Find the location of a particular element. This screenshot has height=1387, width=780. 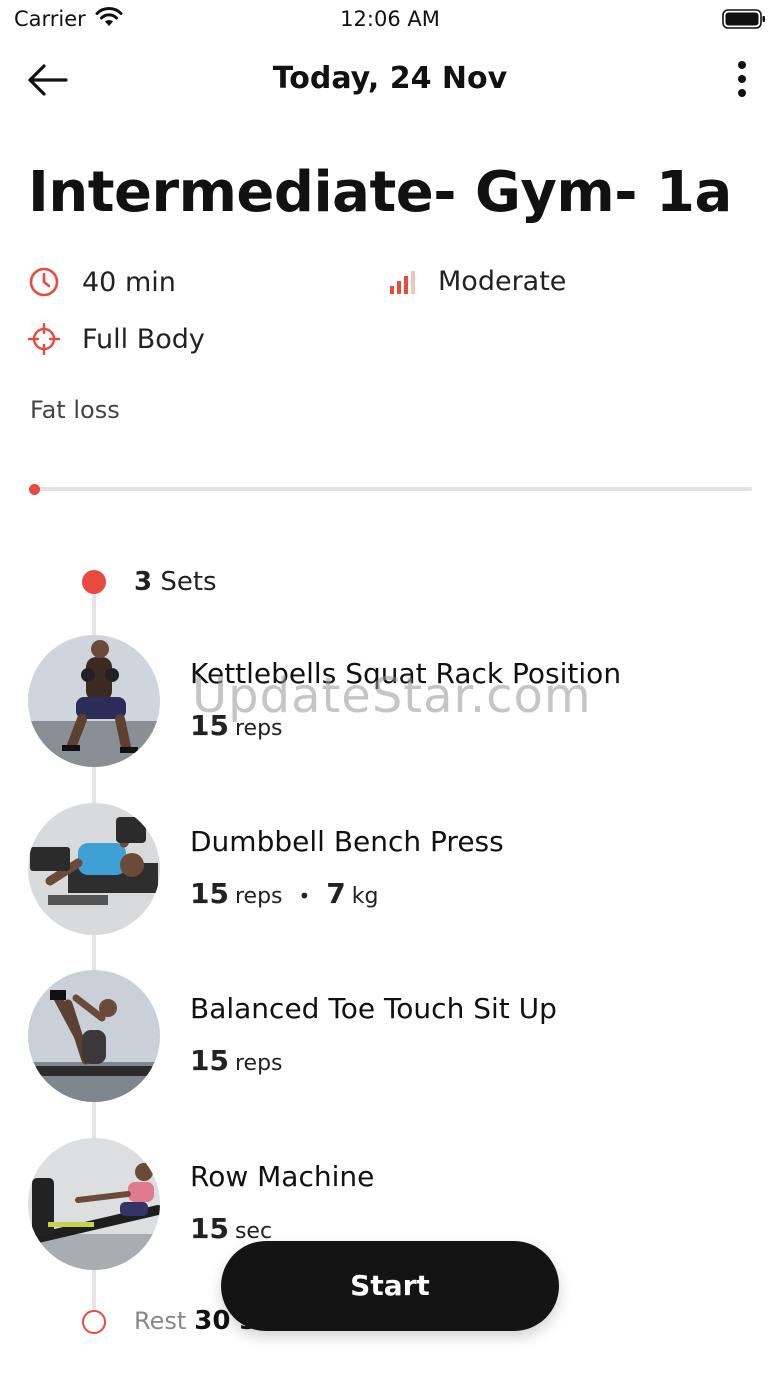

sets-text: Sets is located at coordinates (188, 582).